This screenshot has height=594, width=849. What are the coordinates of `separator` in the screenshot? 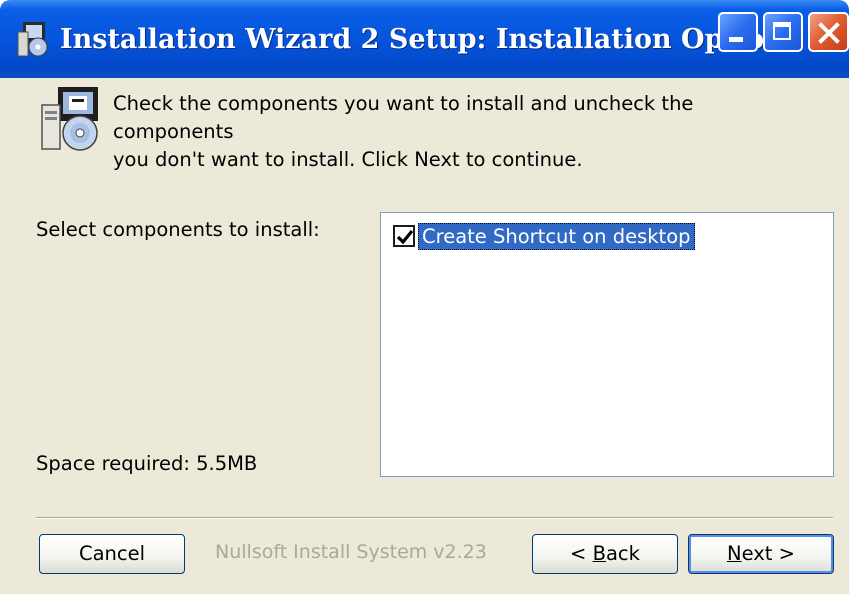 It's located at (434, 518).